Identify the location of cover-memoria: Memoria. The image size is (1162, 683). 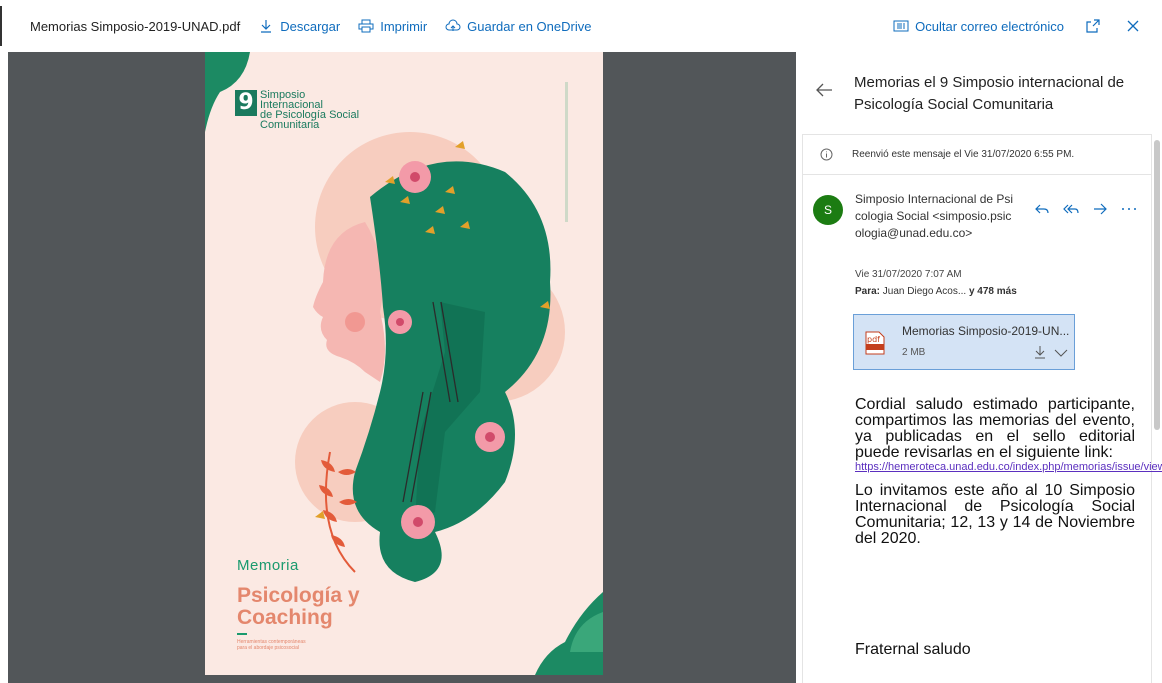
(268, 565).